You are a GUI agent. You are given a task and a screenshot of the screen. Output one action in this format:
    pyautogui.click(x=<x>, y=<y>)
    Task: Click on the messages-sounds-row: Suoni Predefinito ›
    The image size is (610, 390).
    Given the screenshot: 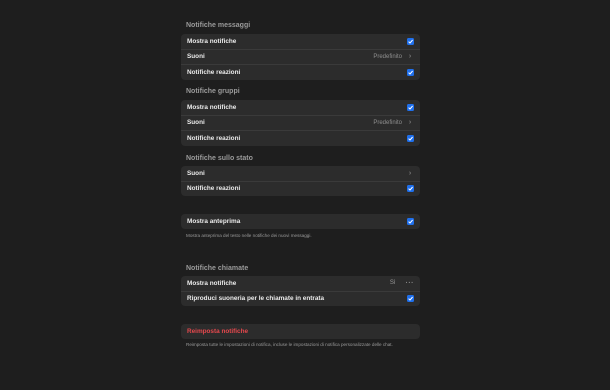 What is the action you would take?
    pyautogui.click(x=300, y=56)
    